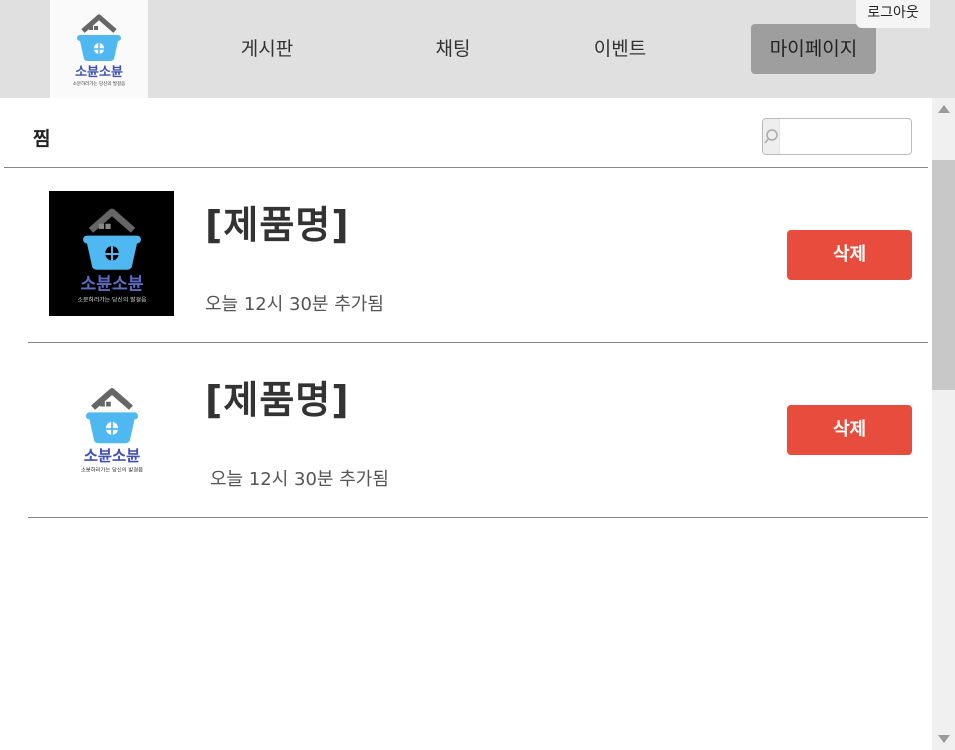  I want to click on scroll-up-arrow-icon, so click(943, 109).